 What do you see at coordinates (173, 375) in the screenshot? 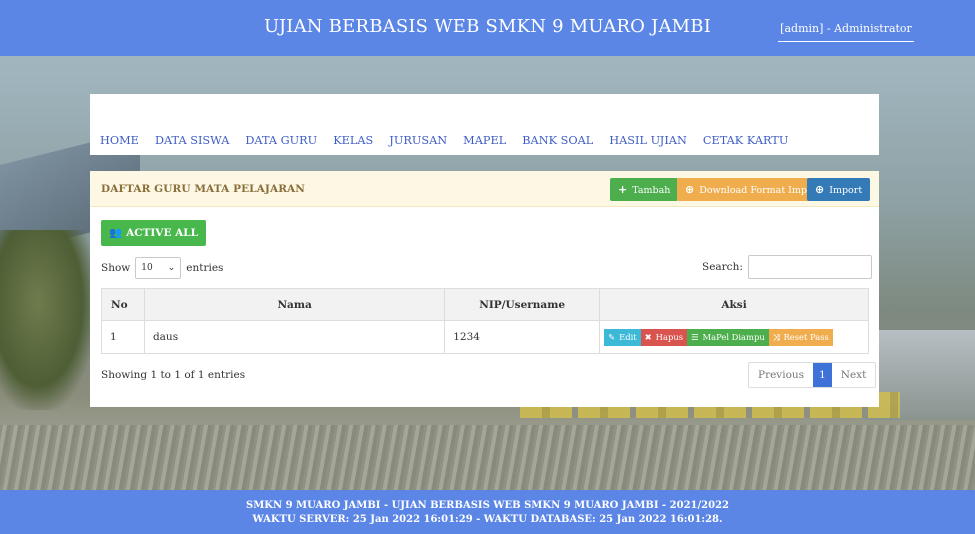
I see `table-info: Showing 1 to 1 of 1 entries` at bounding box center [173, 375].